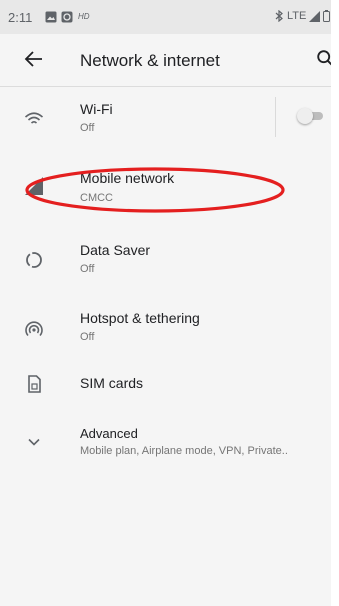 This screenshot has height=606, width=339. I want to click on hotspot-title: Hotspot & tethering, so click(140, 318).